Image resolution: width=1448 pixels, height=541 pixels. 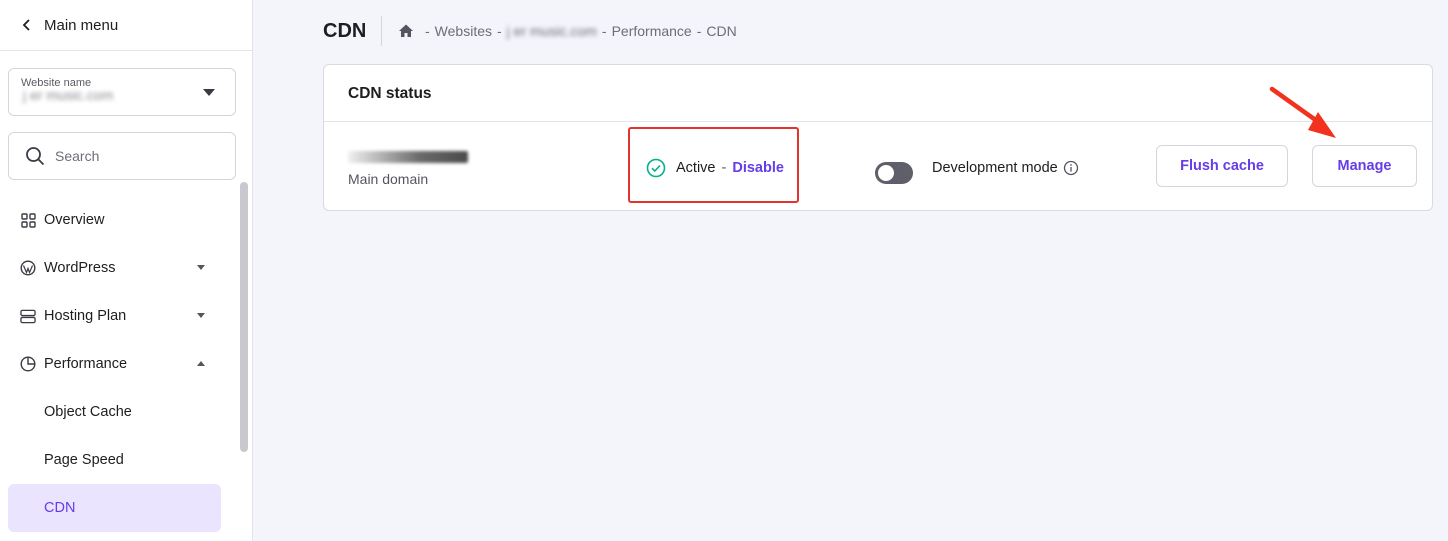 What do you see at coordinates (758, 168) in the screenshot?
I see `disable-cdn-link: Disable` at bounding box center [758, 168].